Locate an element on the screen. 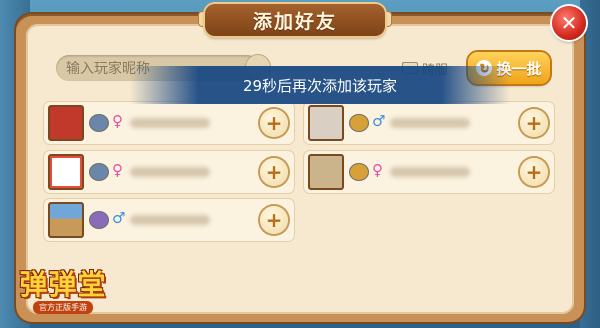 The image size is (600, 328). dialog-title-plate: 添加好友 is located at coordinates (295, 20).